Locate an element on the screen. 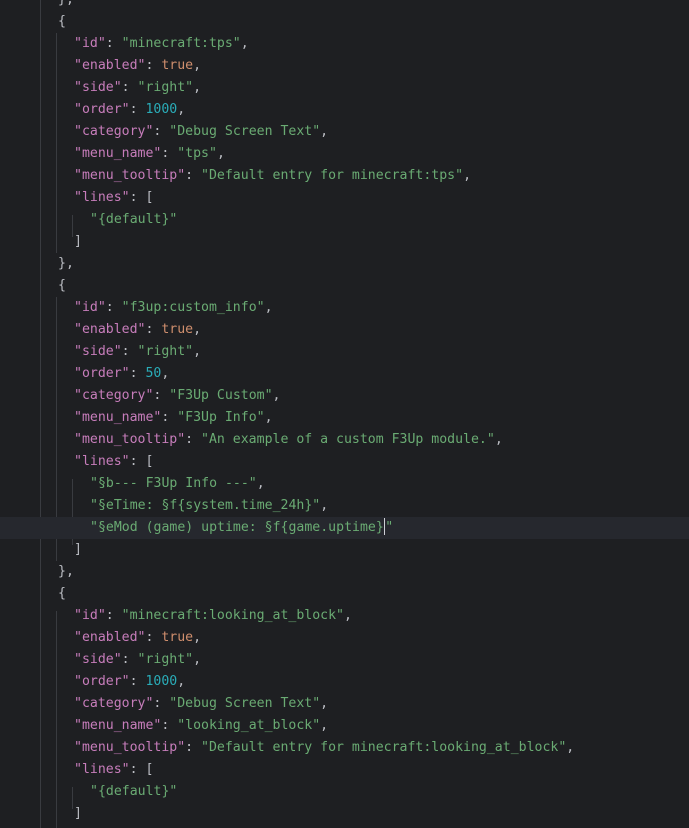 The width and height of the screenshot is (689, 828). code-line: "menu_name": "looking_at_block", is located at coordinates (344, 726).